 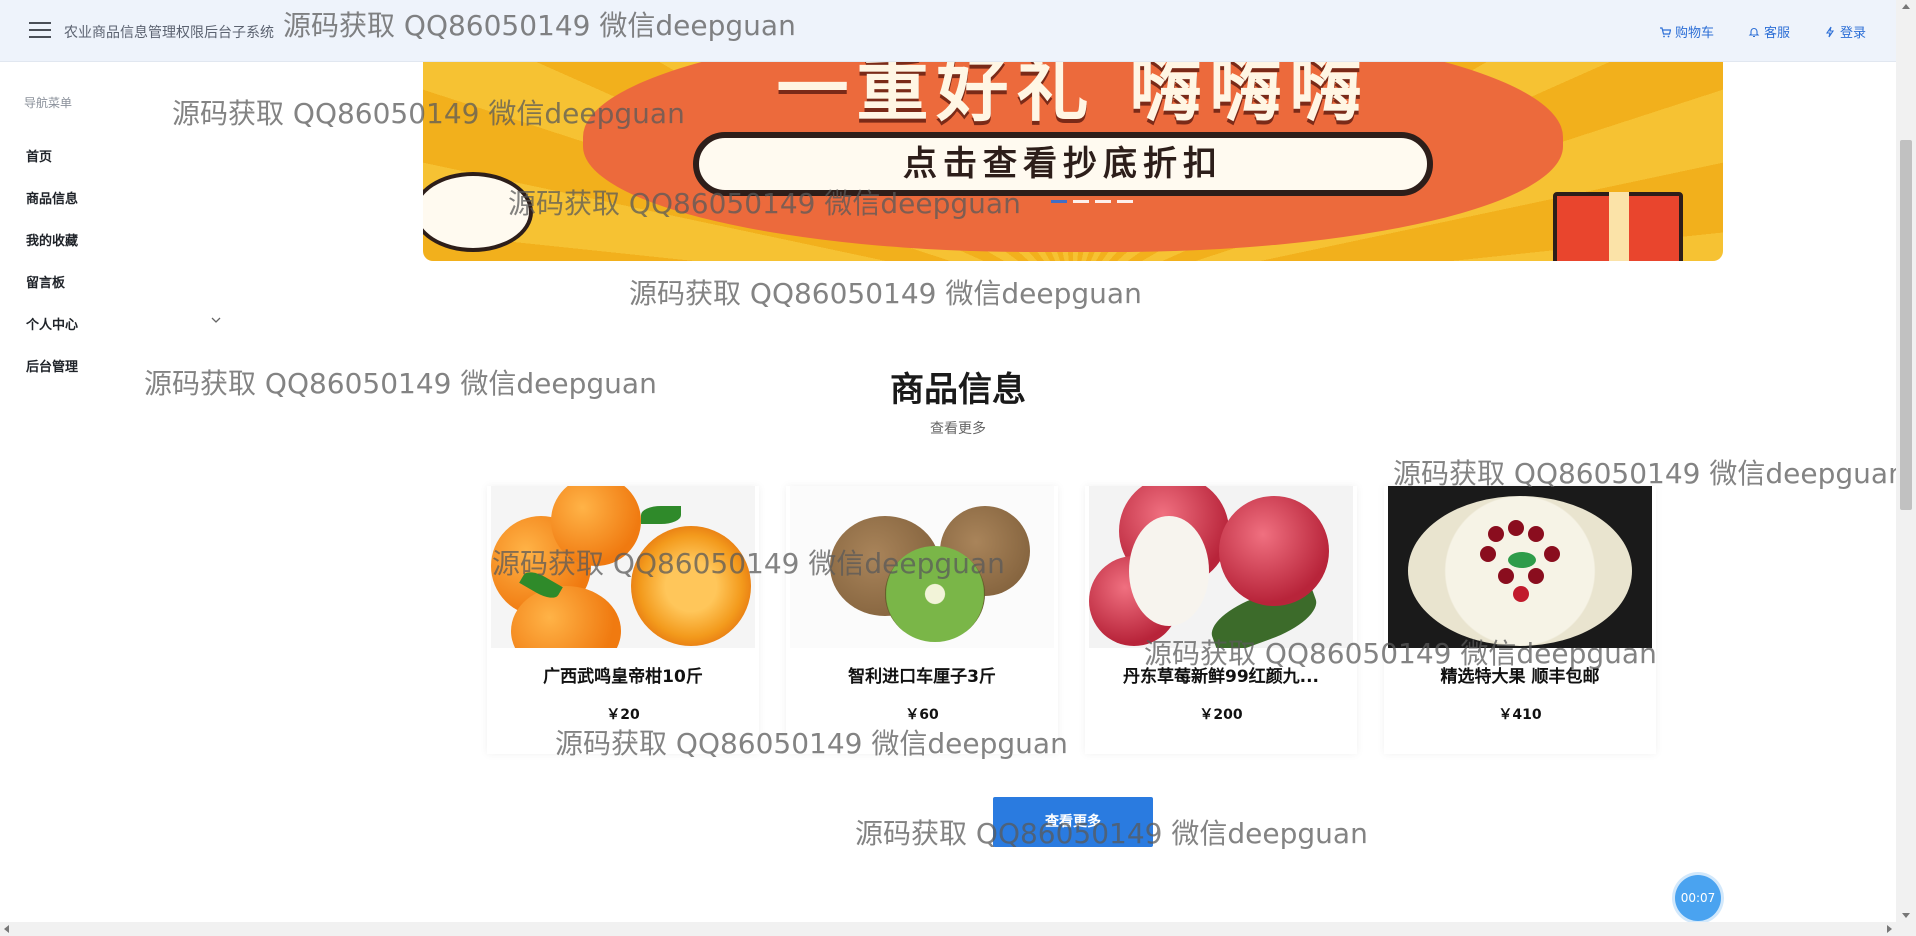 I want to click on sidebar-item-message-board: 留言板, so click(x=126, y=281).